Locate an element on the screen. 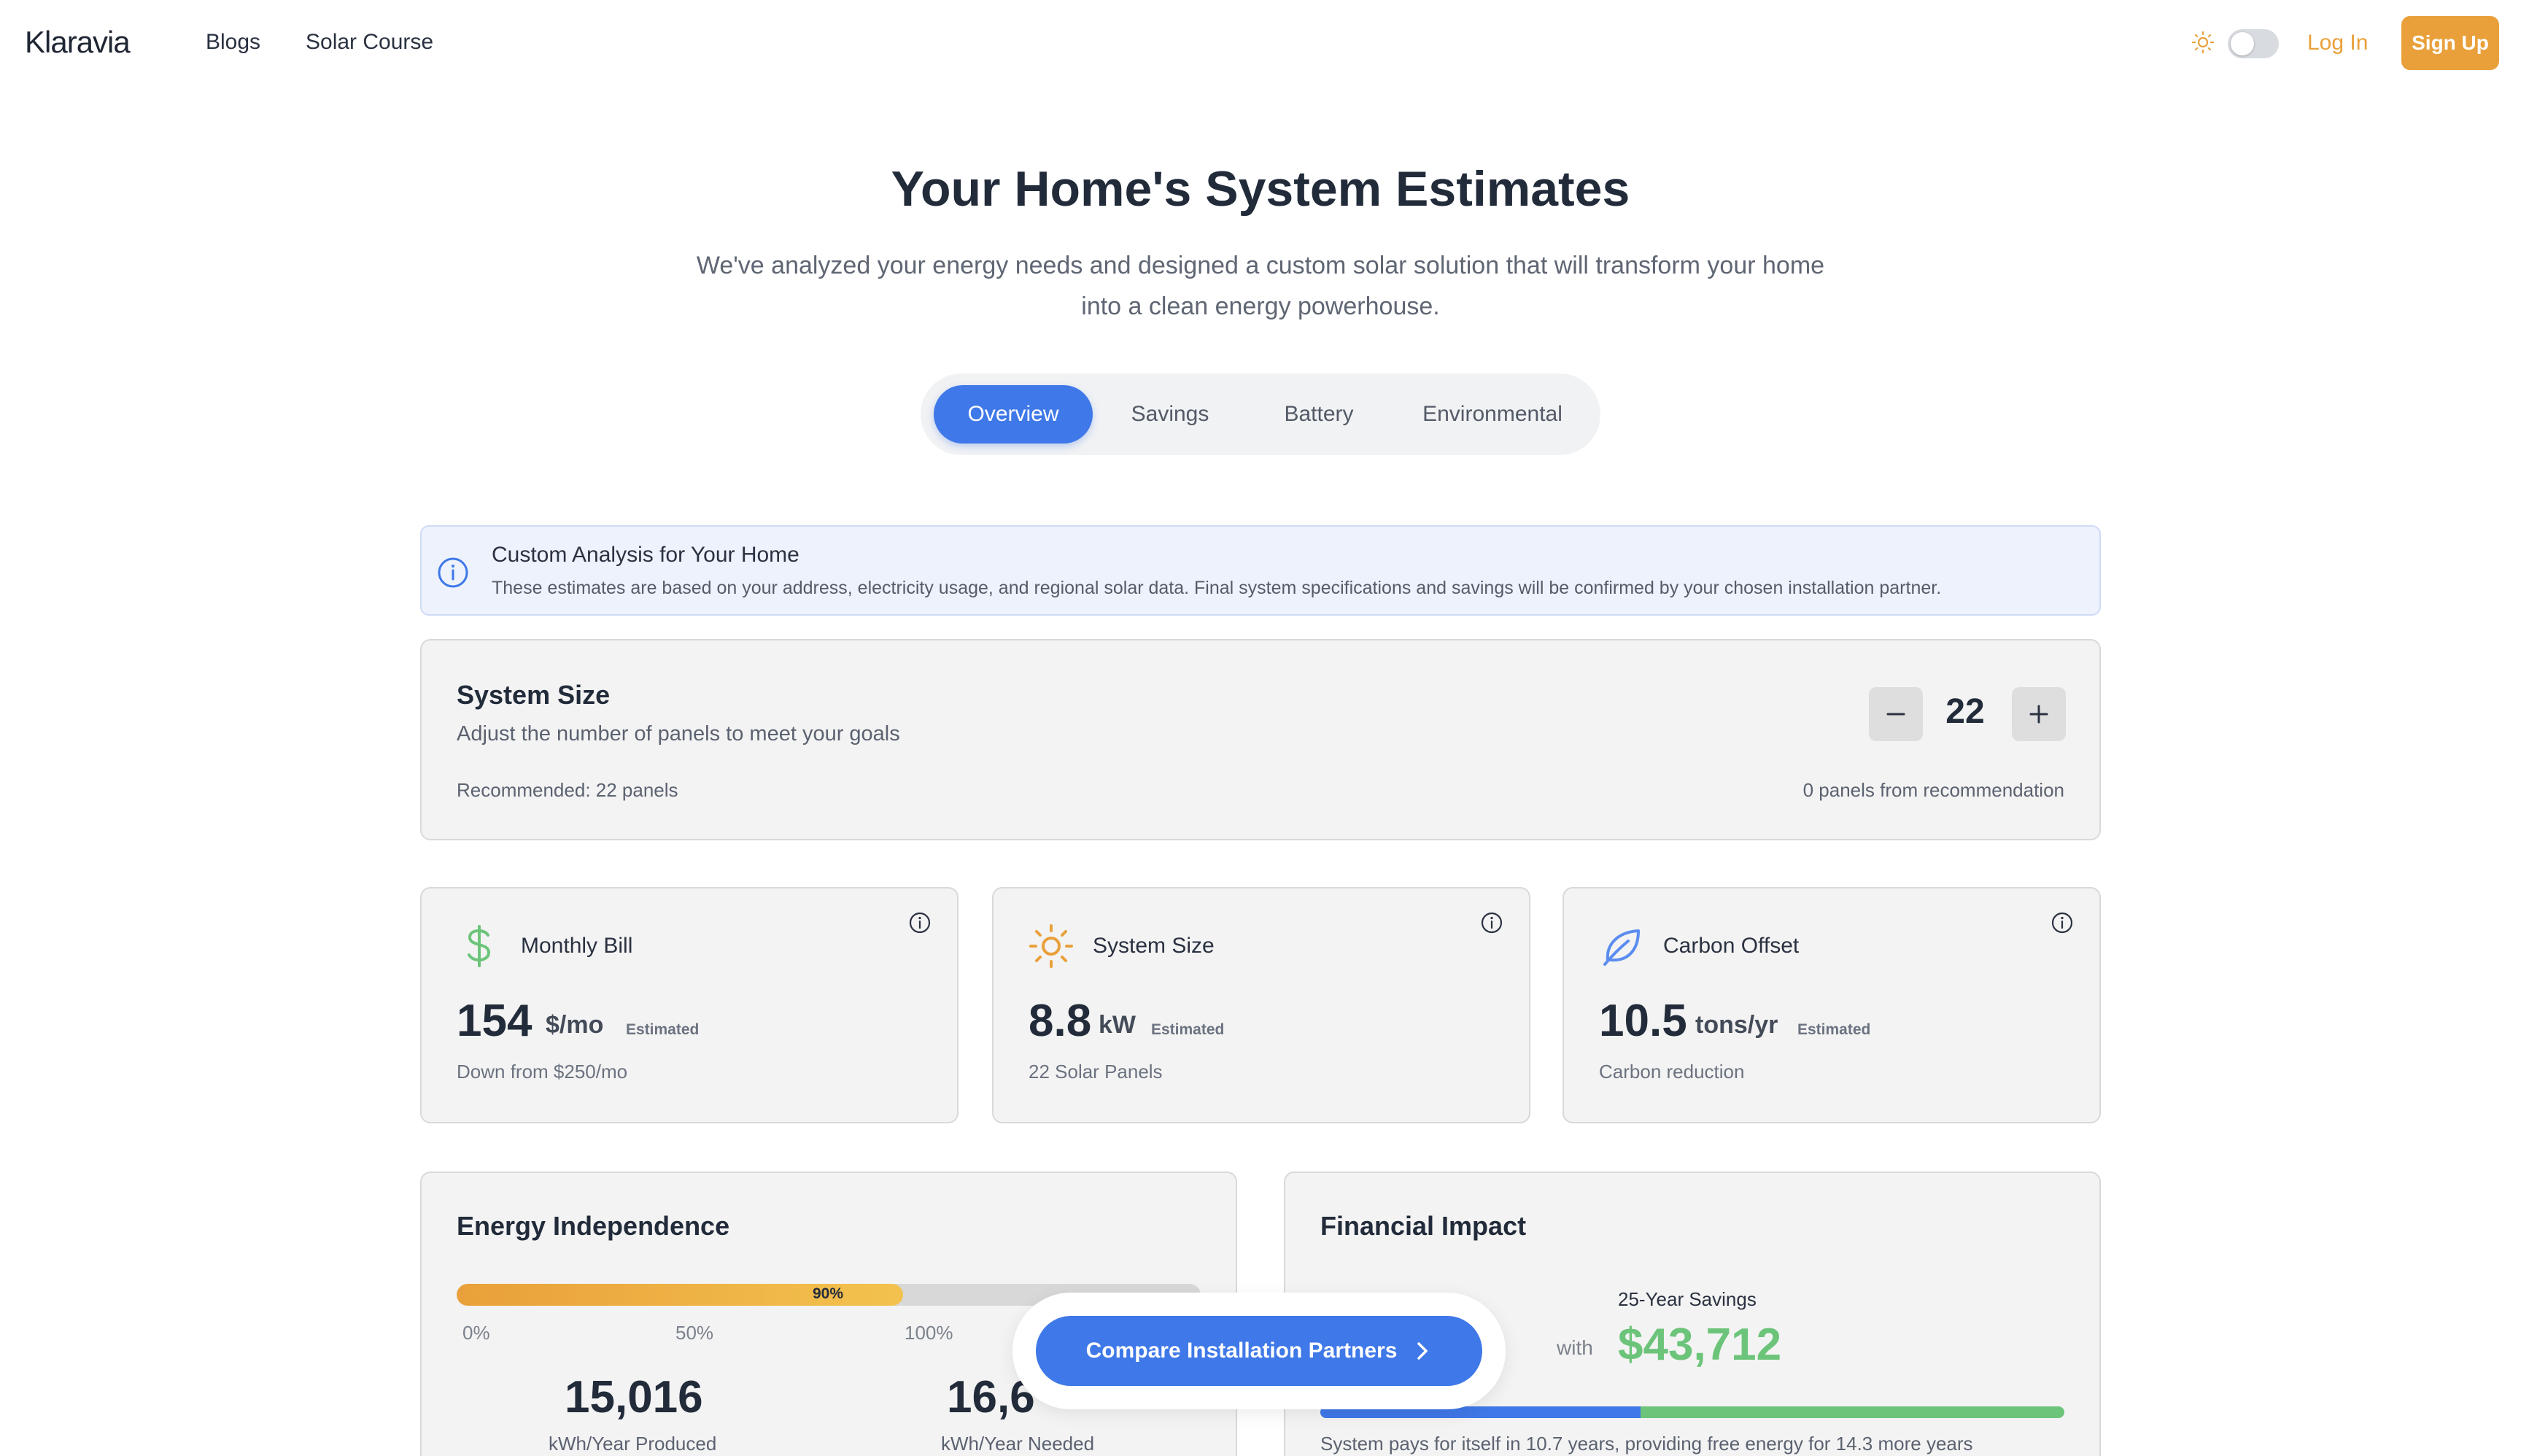 The width and height of the screenshot is (2521, 1456). independence-progress-label: 90% is located at coordinates (828, 1293).